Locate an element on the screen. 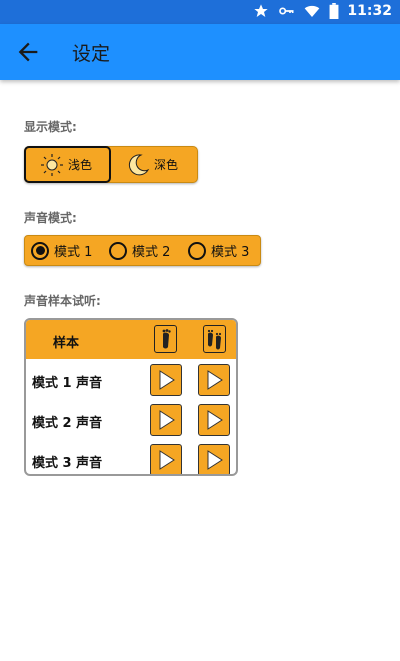  theme-dark-button: 深色 is located at coordinates (155, 164).